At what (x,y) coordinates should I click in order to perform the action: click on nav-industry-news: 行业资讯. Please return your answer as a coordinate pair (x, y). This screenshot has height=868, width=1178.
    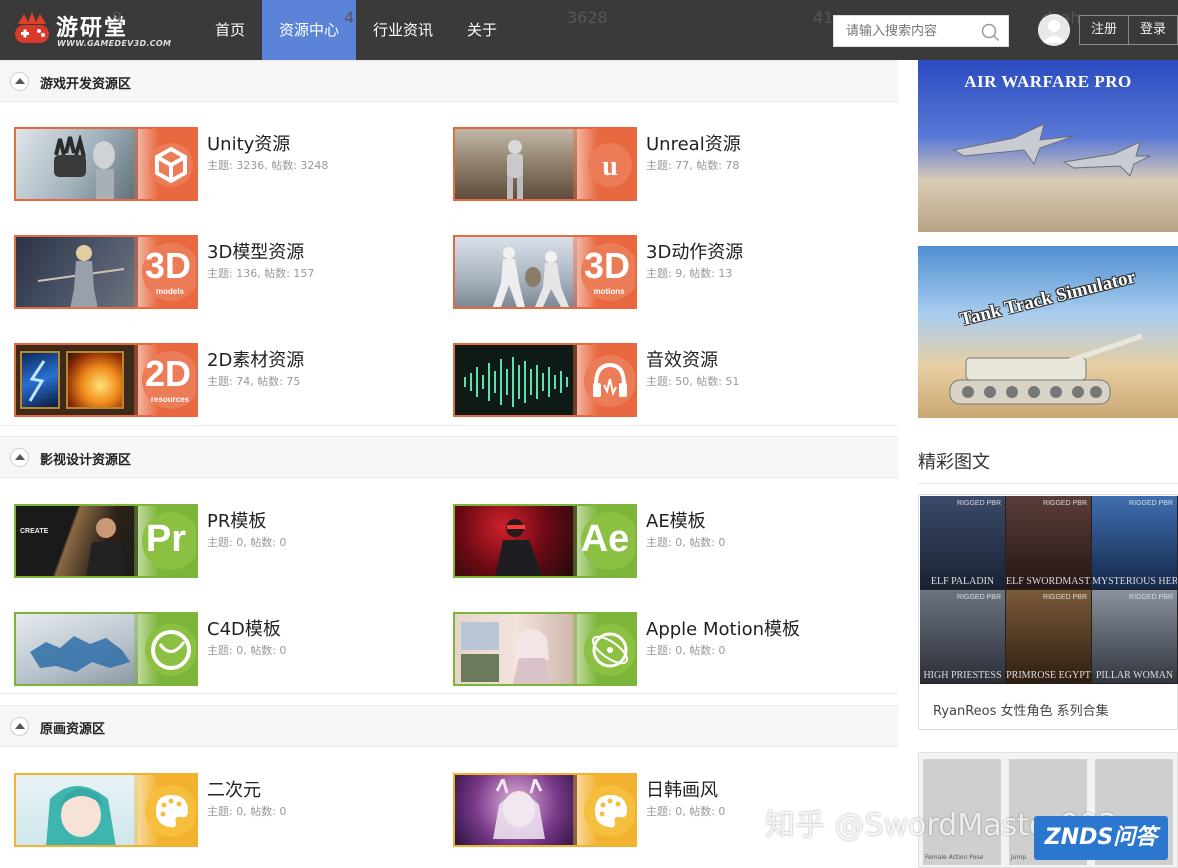
    Looking at the image, I should click on (403, 30).